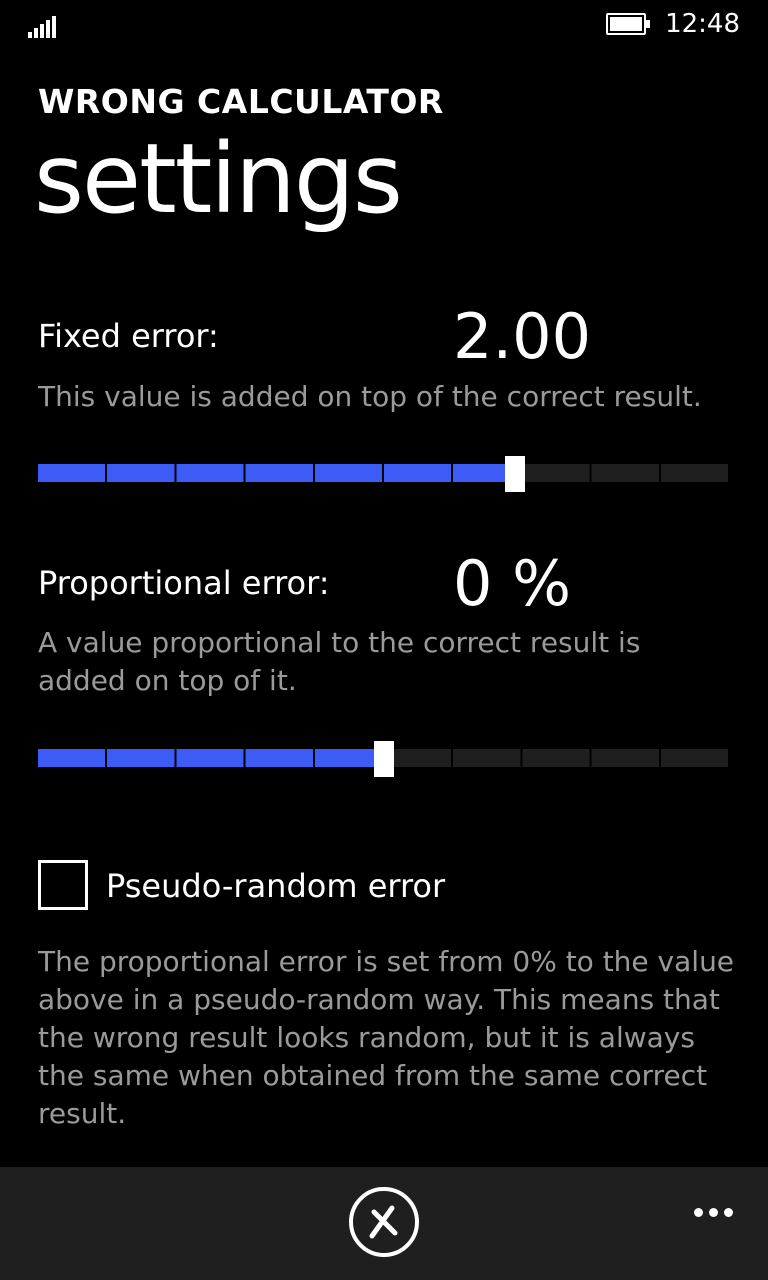  I want to click on cancel-icon, so click(384, 1222).